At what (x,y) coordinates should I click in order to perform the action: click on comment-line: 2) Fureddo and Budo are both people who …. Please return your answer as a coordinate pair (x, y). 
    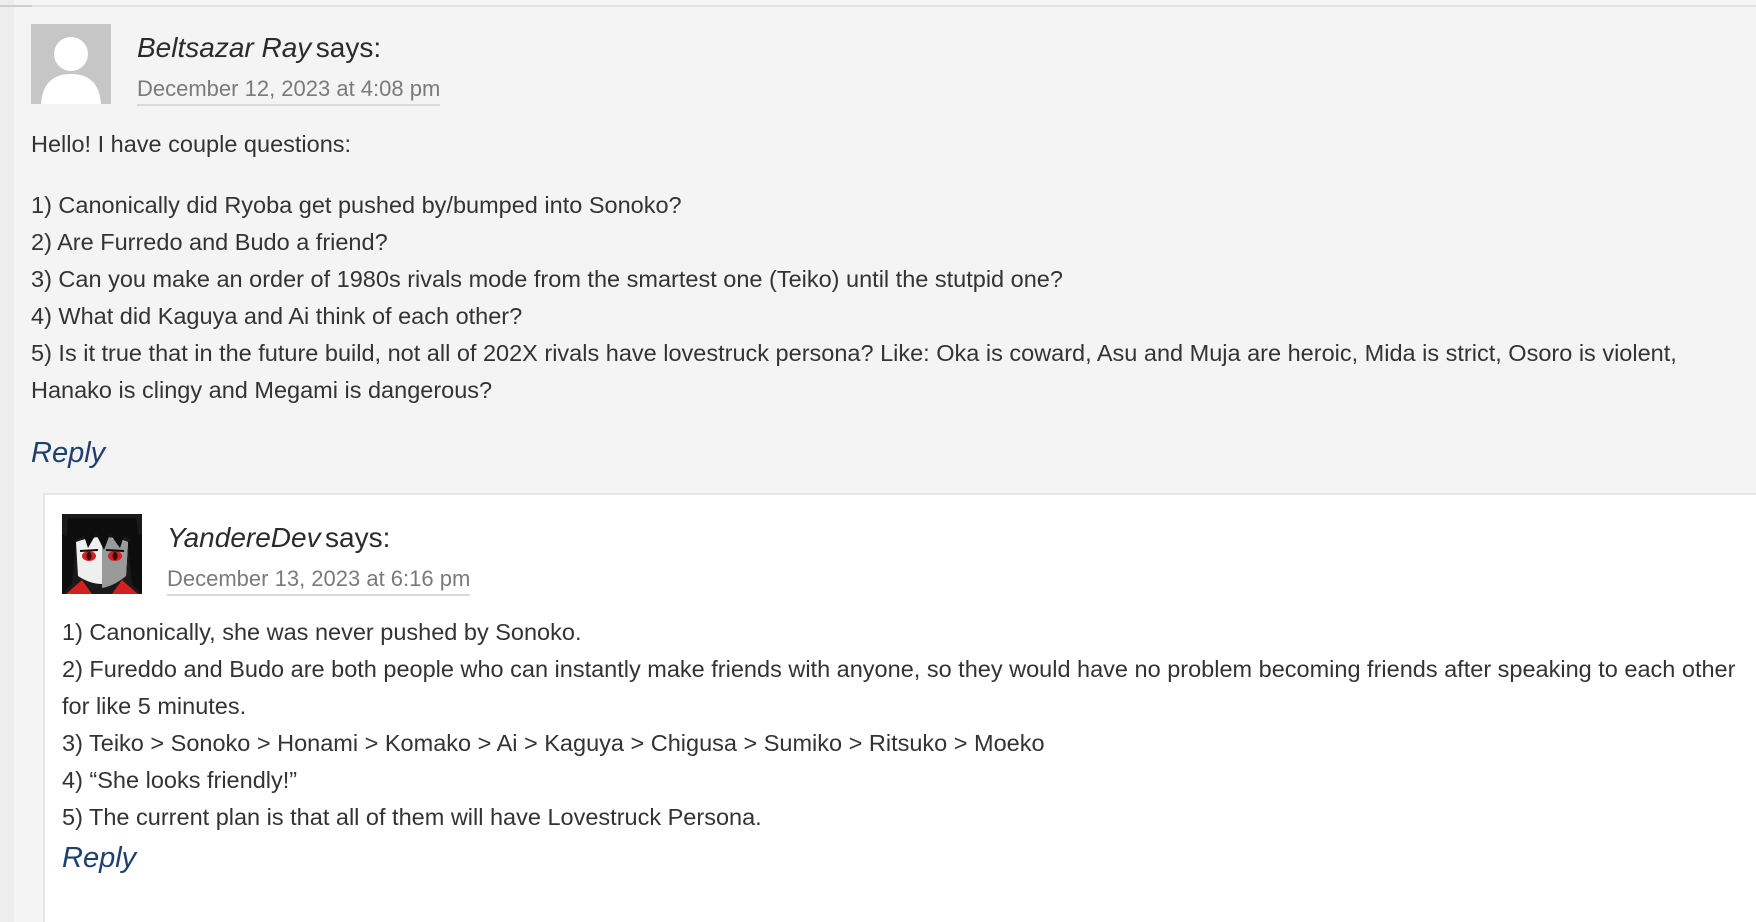
    Looking at the image, I should click on (899, 687).